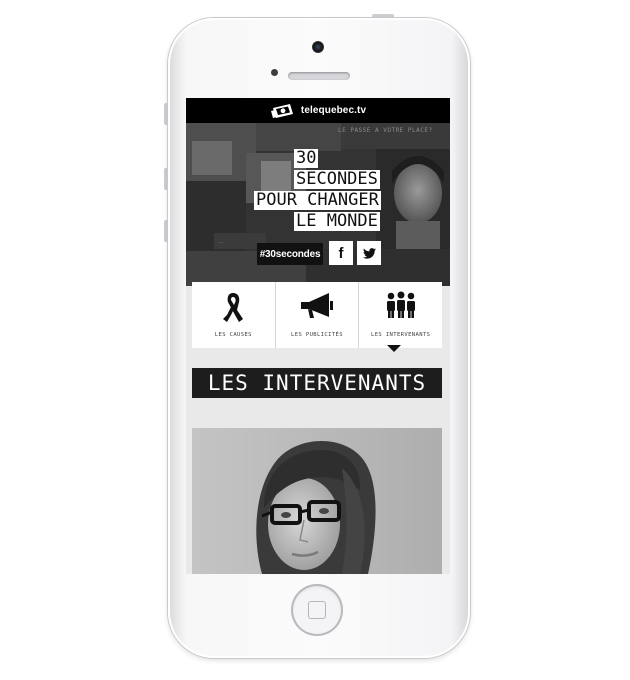  What do you see at coordinates (274, 72) in the screenshot?
I see `proximity-sensor` at bounding box center [274, 72].